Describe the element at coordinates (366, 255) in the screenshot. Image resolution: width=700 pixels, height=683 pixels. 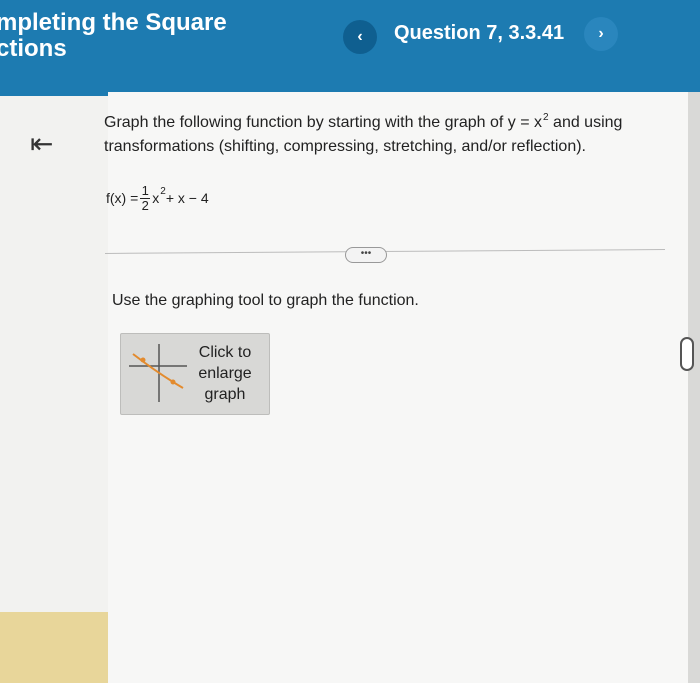
I see `show-more-button: •••` at that location.